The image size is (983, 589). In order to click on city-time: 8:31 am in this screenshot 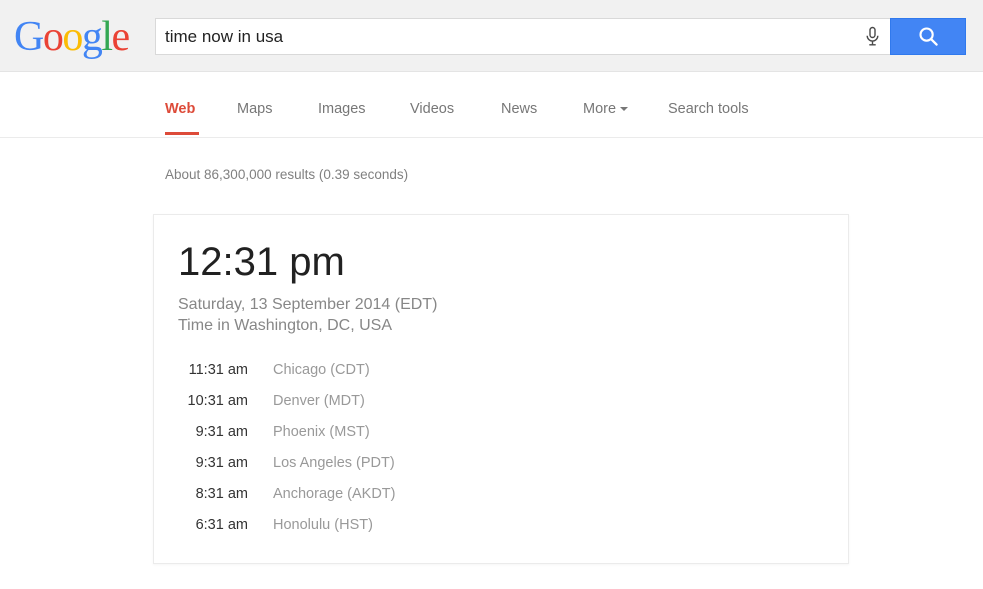, I will do `click(221, 494)`.